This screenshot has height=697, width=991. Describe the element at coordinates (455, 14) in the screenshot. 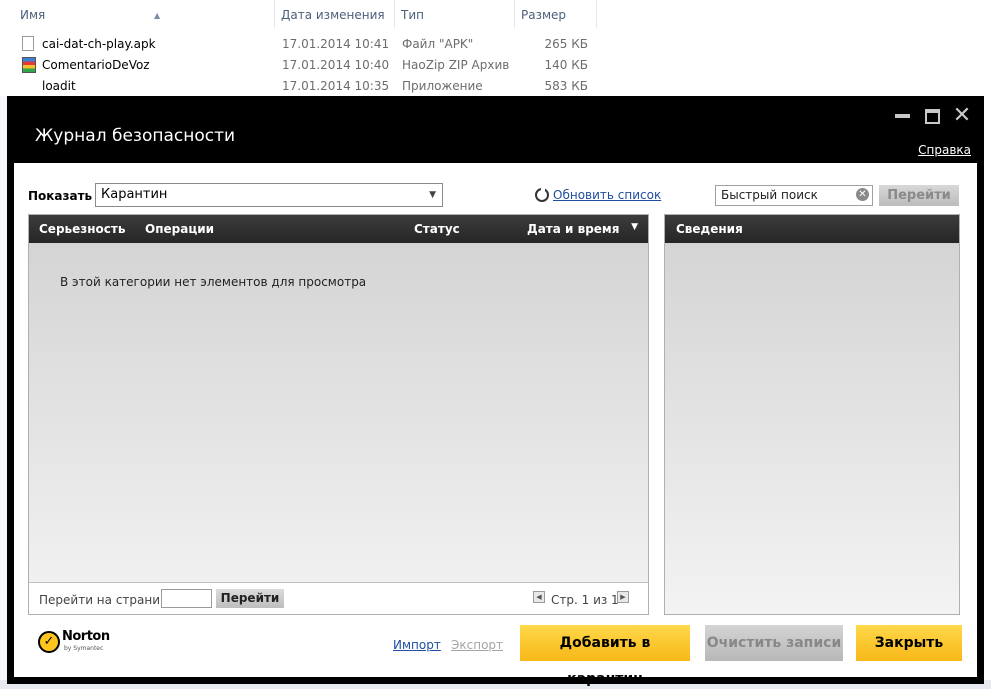

I see `column-type: Тип` at that location.